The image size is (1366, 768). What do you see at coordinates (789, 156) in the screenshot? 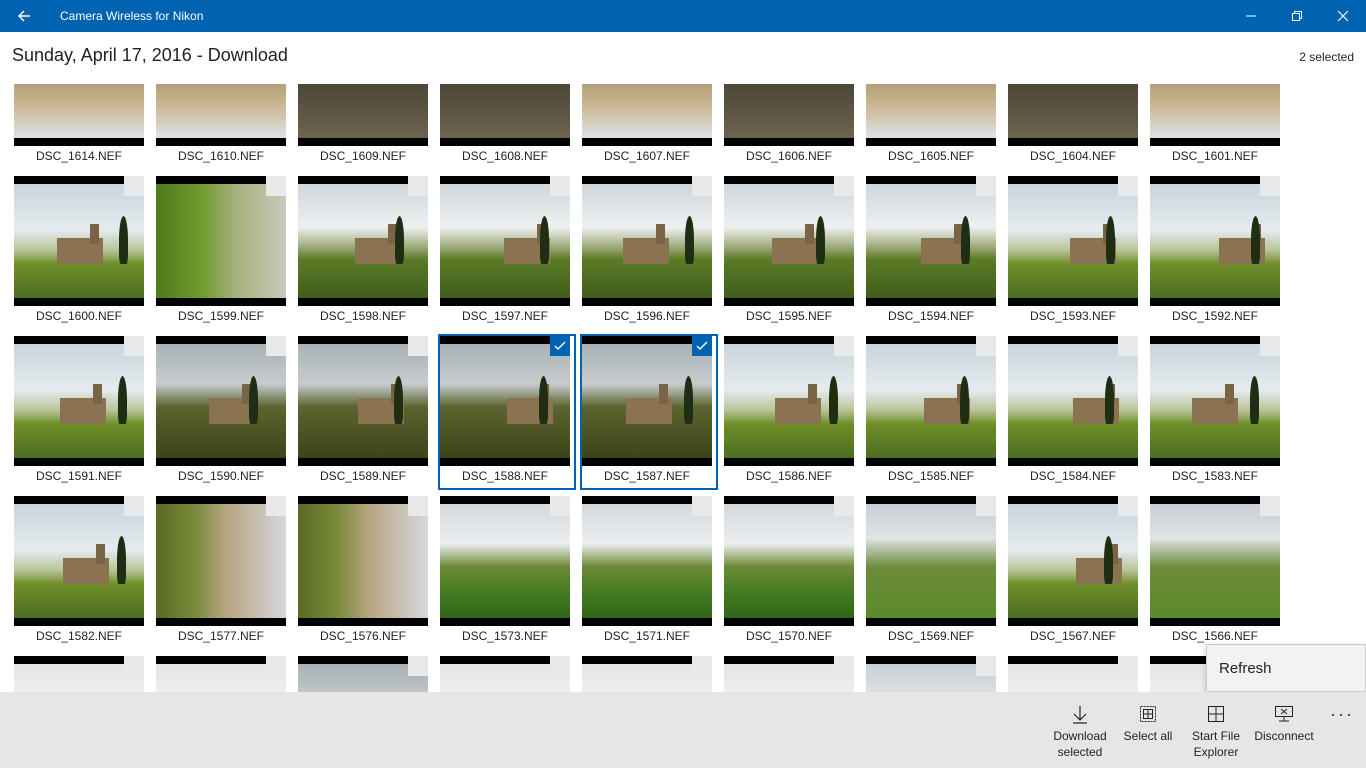
I see `photo-filename: DSC_1606.NEF` at bounding box center [789, 156].